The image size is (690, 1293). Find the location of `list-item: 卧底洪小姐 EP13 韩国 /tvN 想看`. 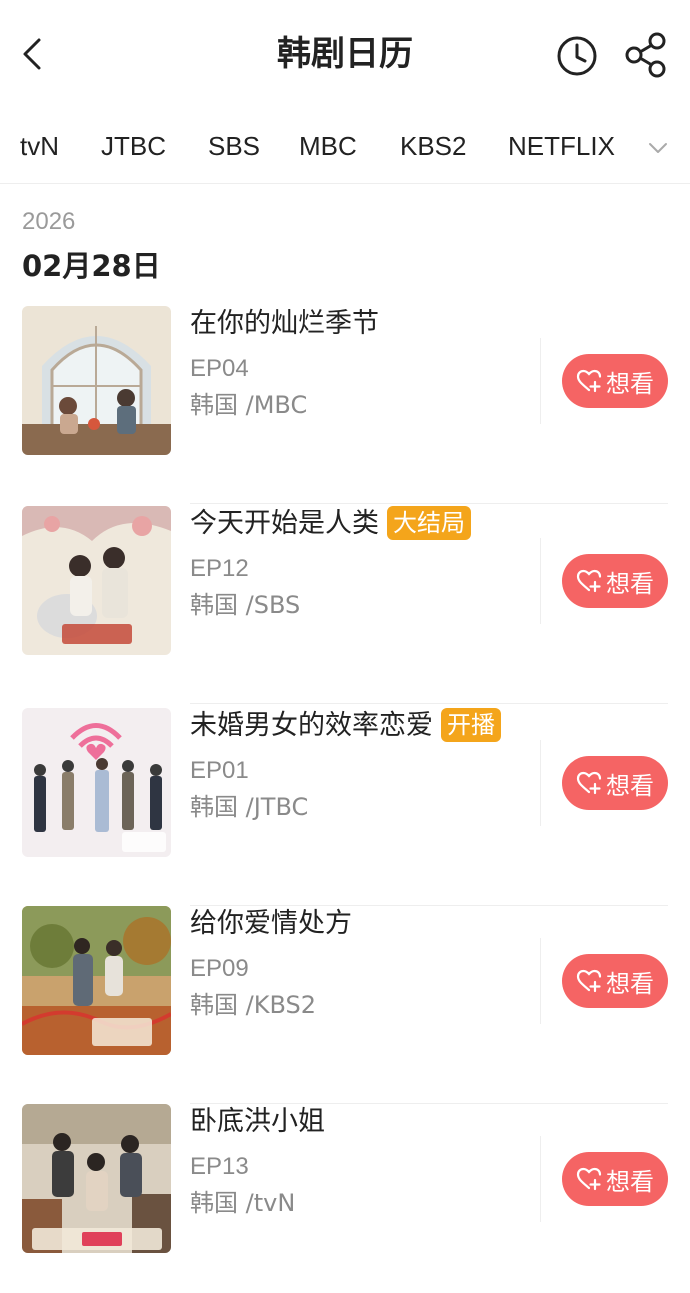

list-item: 卧底洪小姐 EP13 韩国 /tvN 想看 is located at coordinates (345, 1198).